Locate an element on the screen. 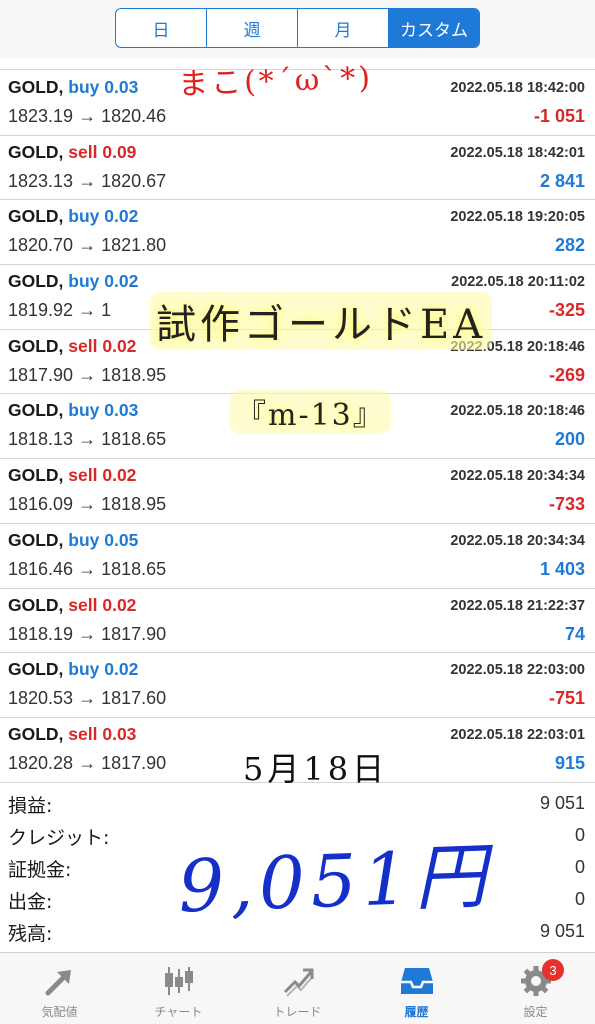 This screenshot has width=595, height=1024. tab-settings: 設定 3 is located at coordinates (535, 988).